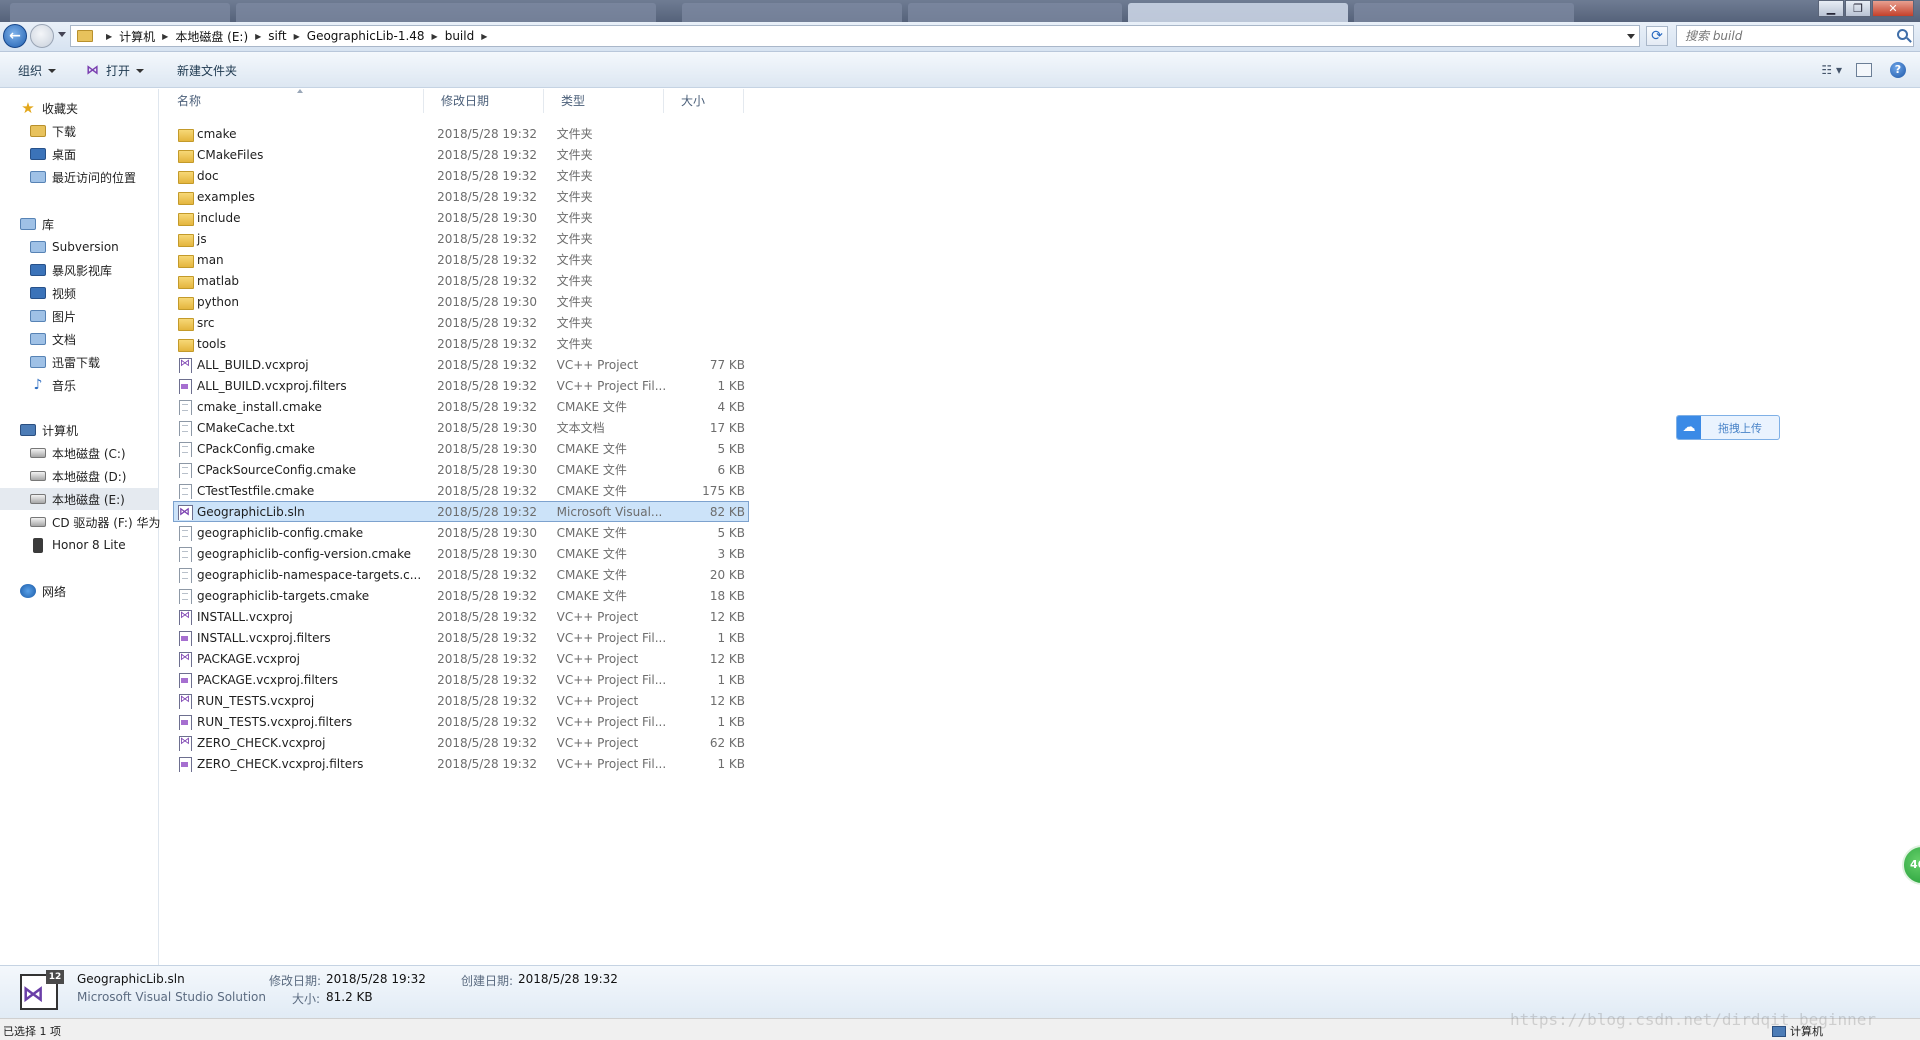 The width and height of the screenshot is (1920, 1040). Describe the element at coordinates (376, 979) in the screenshot. I see `details-modified-value: 2018/5/28 19:32` at that location.